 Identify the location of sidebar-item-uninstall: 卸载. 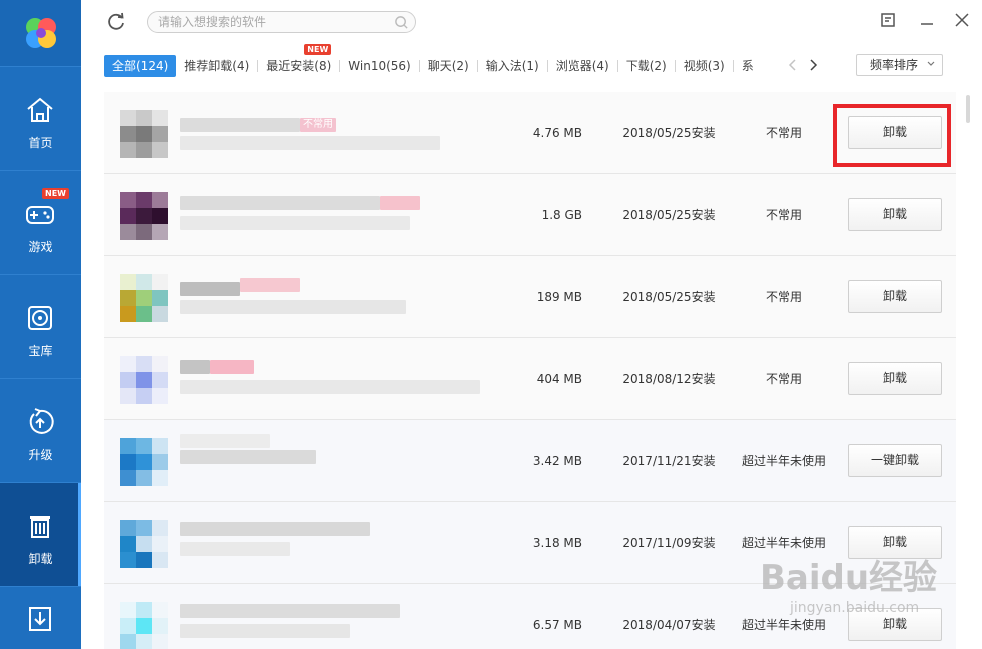
(40, 534).